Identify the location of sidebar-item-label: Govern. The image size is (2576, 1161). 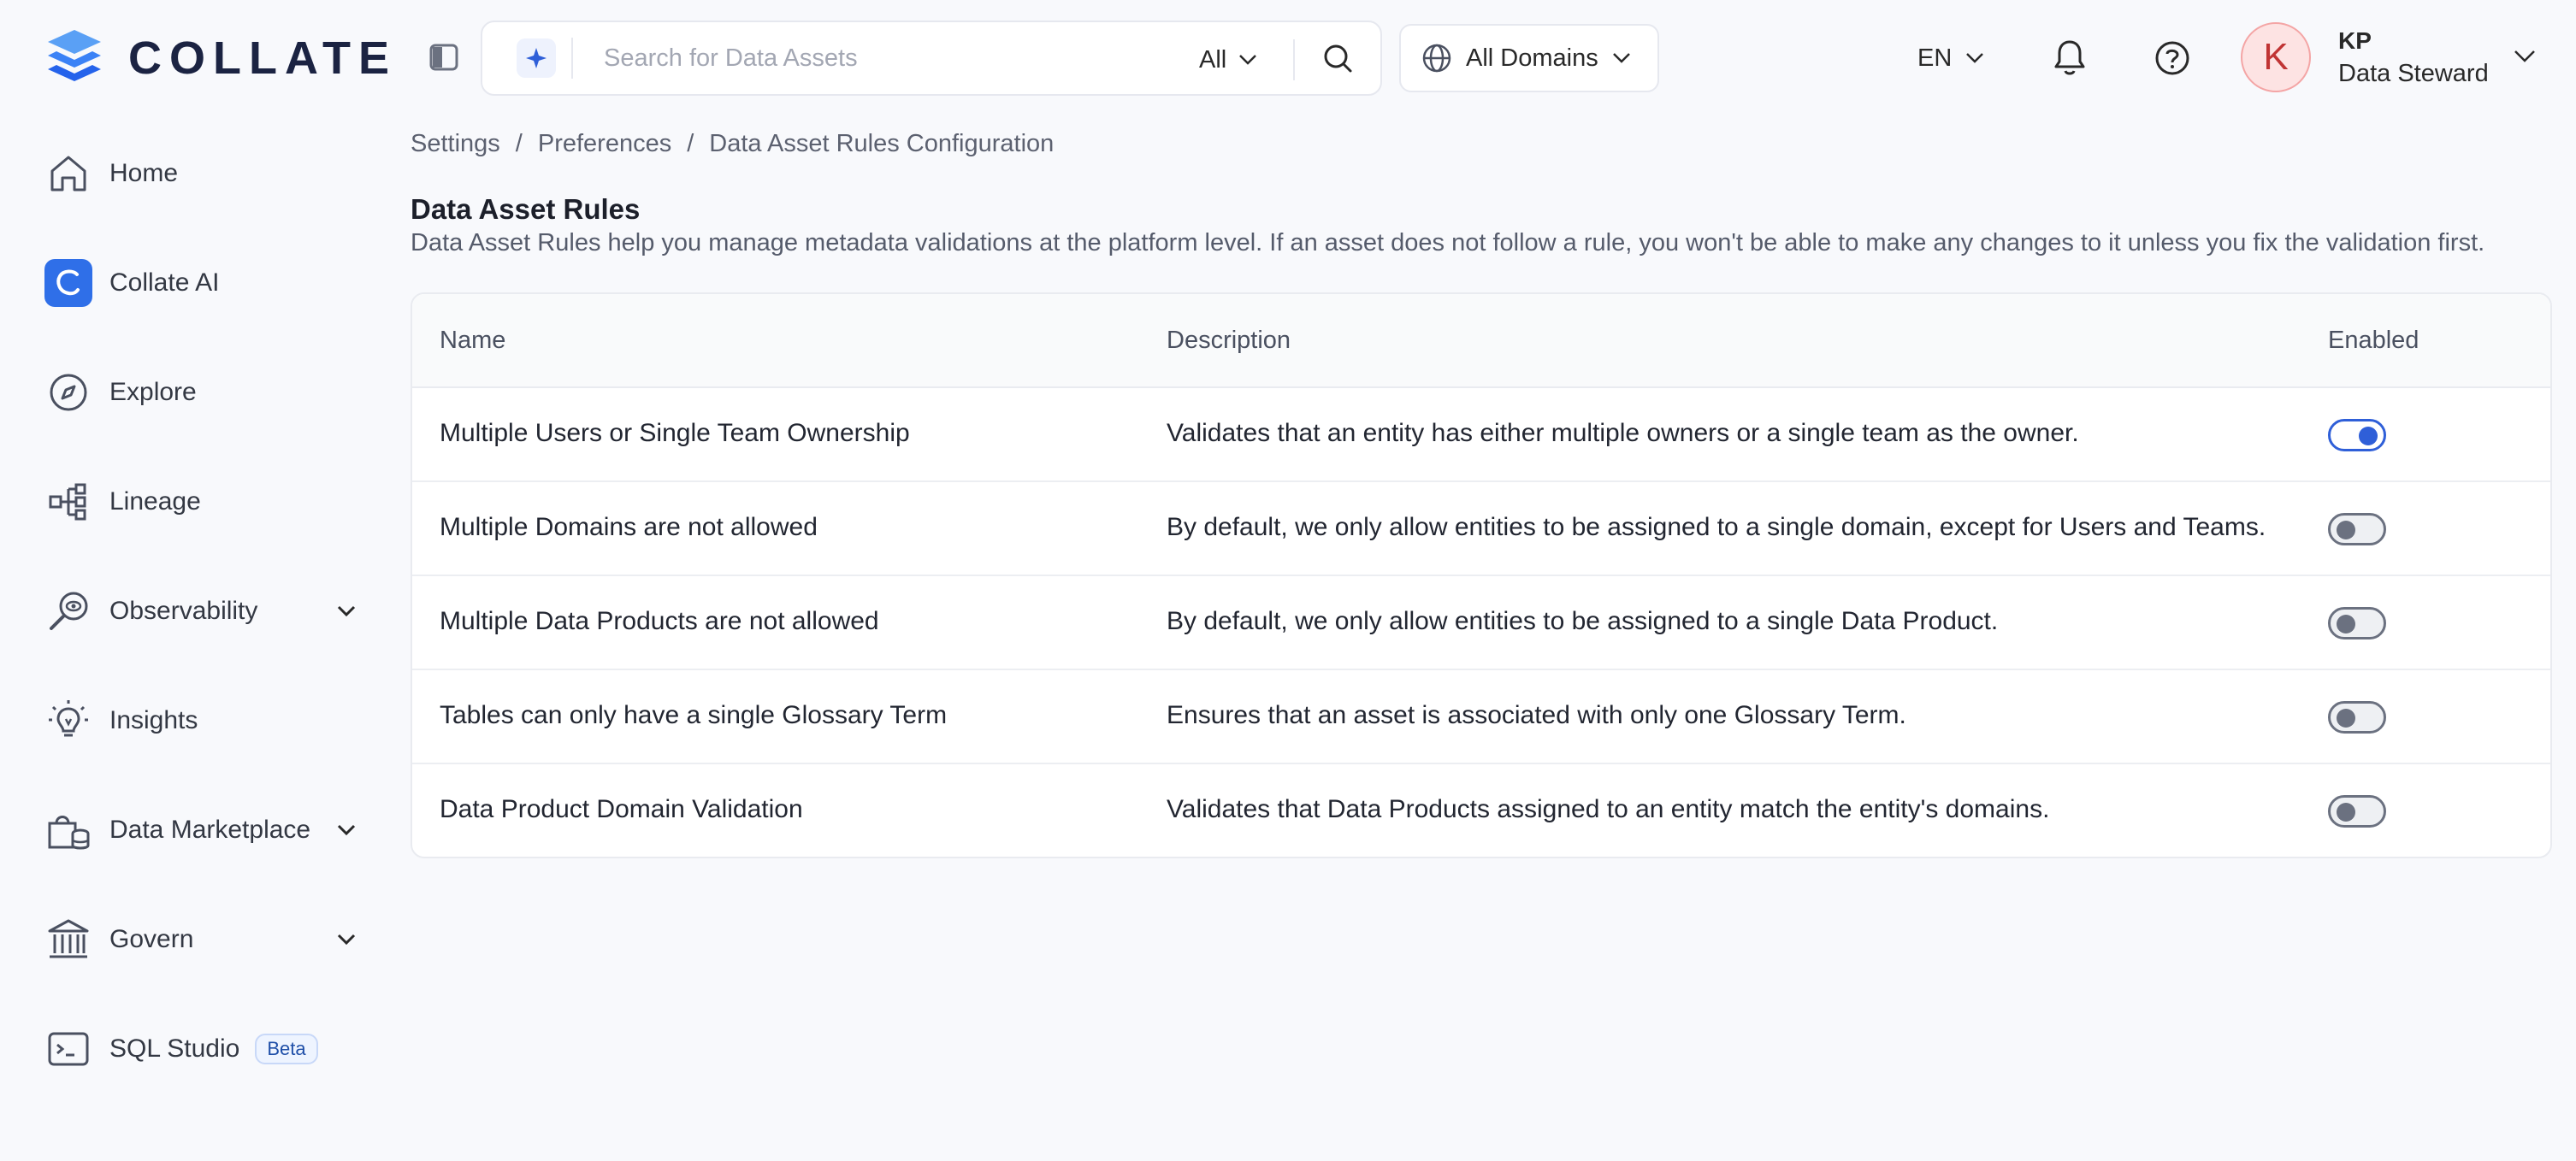
(151, 939).